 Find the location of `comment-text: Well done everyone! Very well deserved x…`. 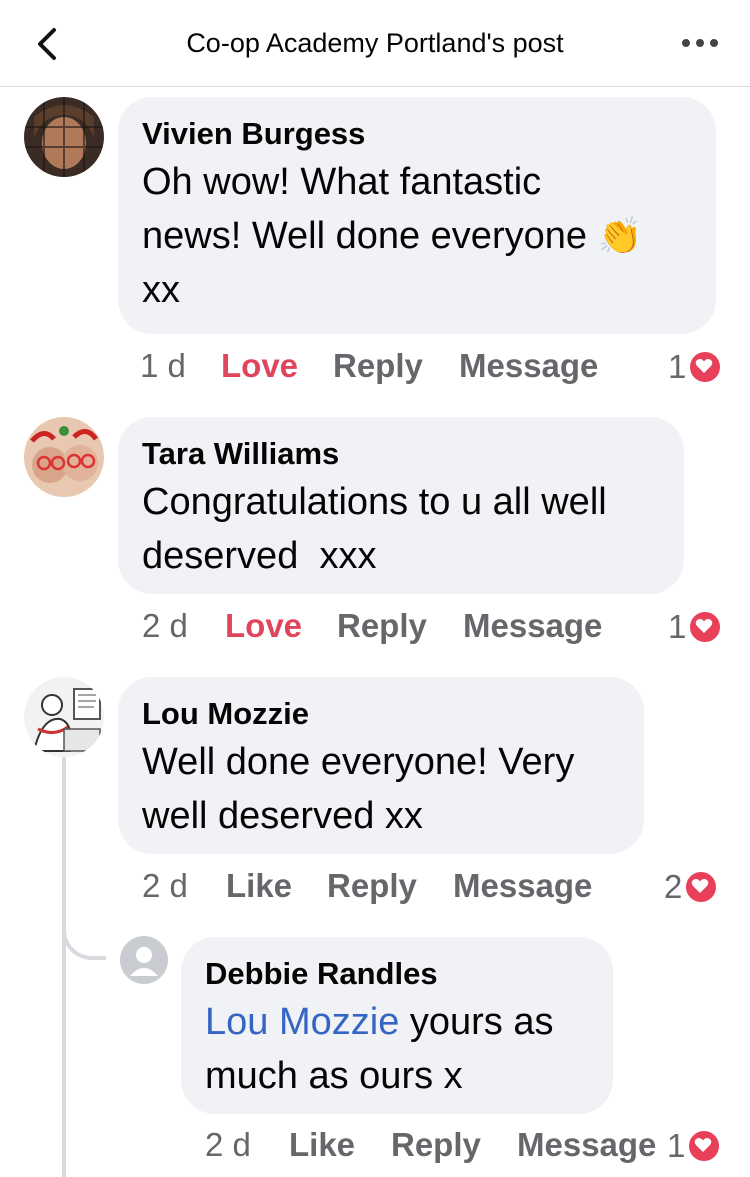

comment-text: Well done everyone! Very well deserved x… is located at coordinates (358, 789).